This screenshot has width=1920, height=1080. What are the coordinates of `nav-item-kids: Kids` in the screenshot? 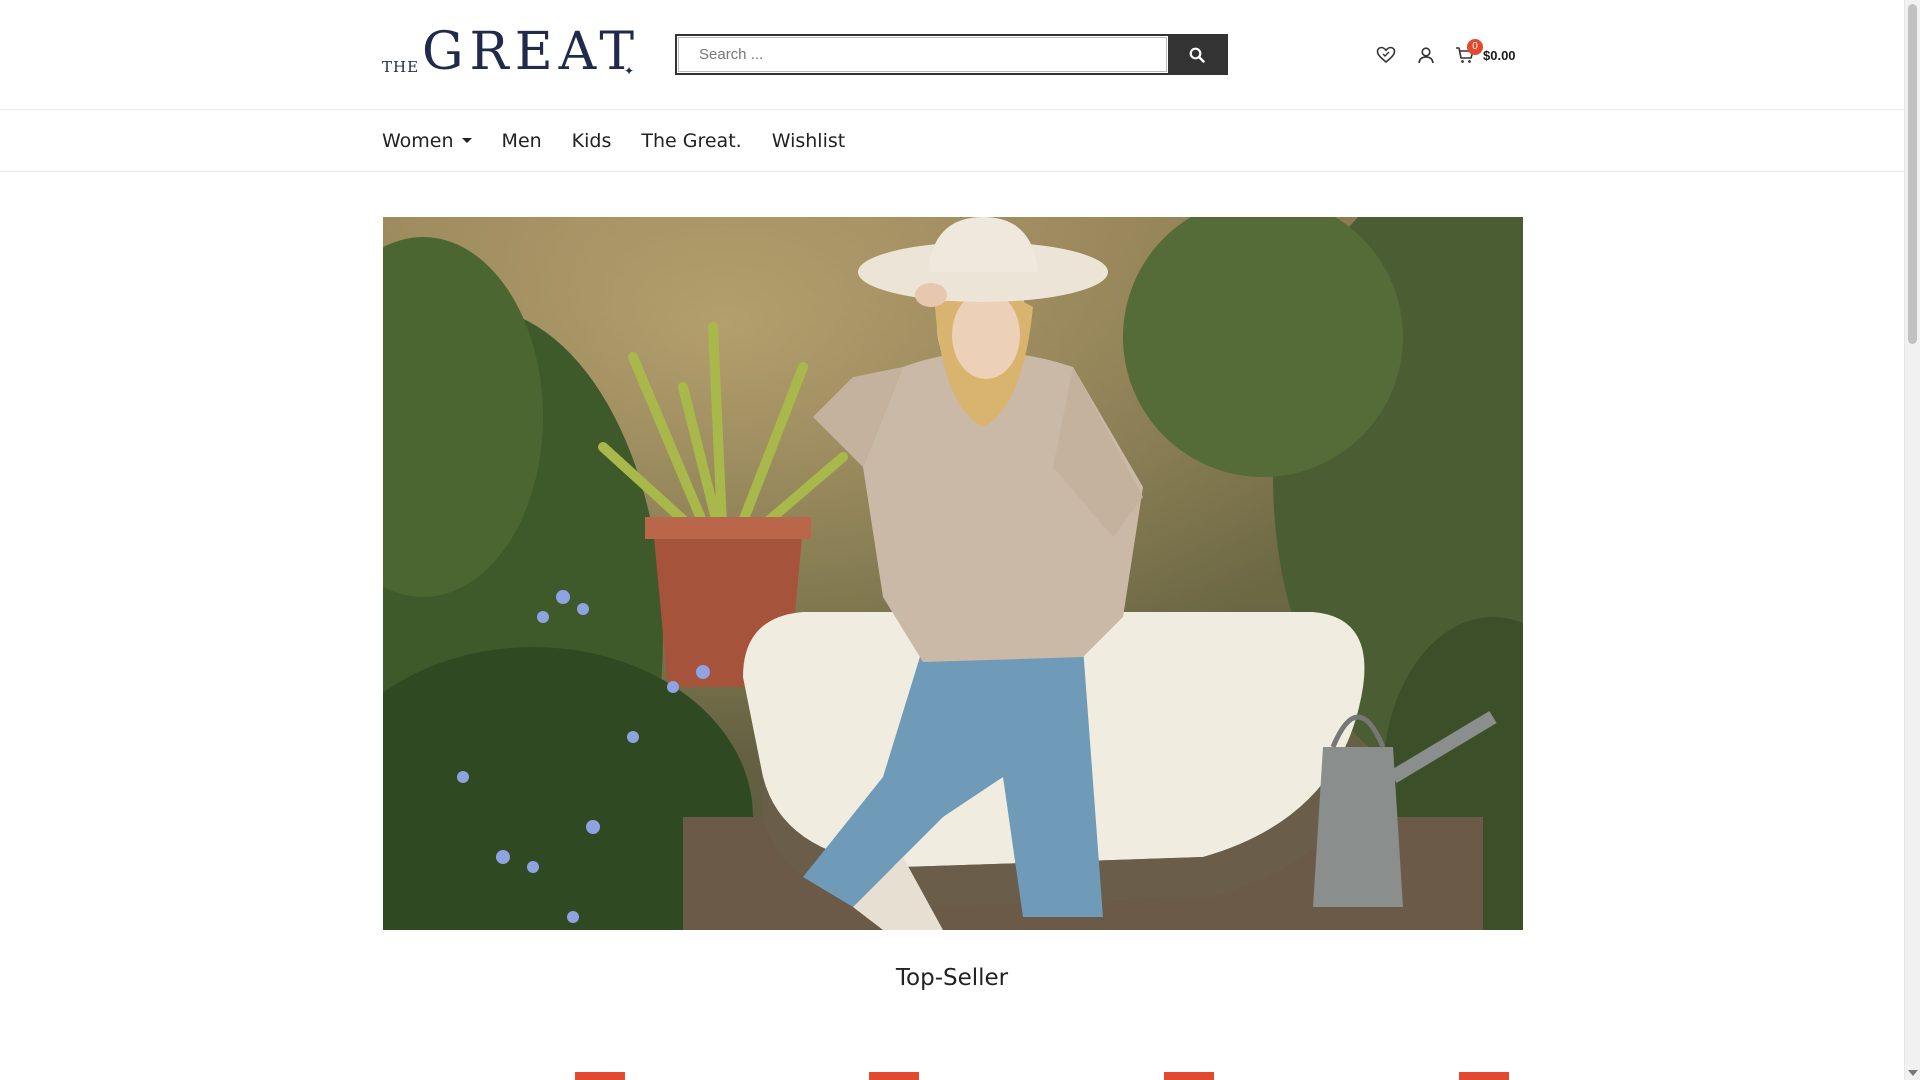 It's located at (592, 141).